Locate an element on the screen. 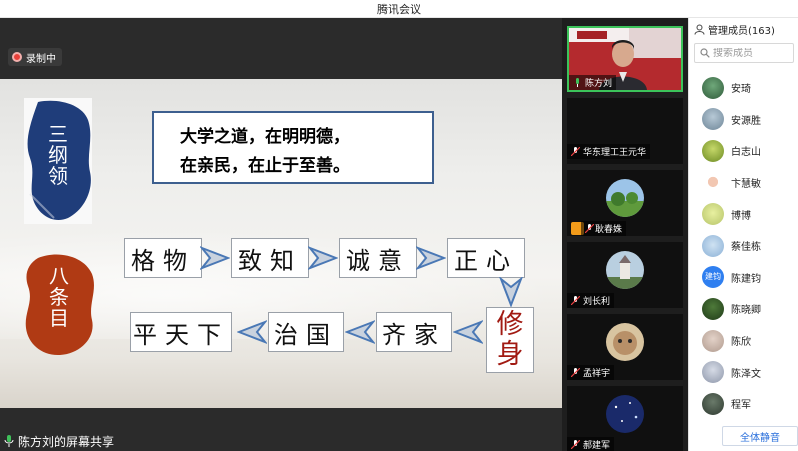  member-name: 安源胜 is located at coordinates (746, 121).